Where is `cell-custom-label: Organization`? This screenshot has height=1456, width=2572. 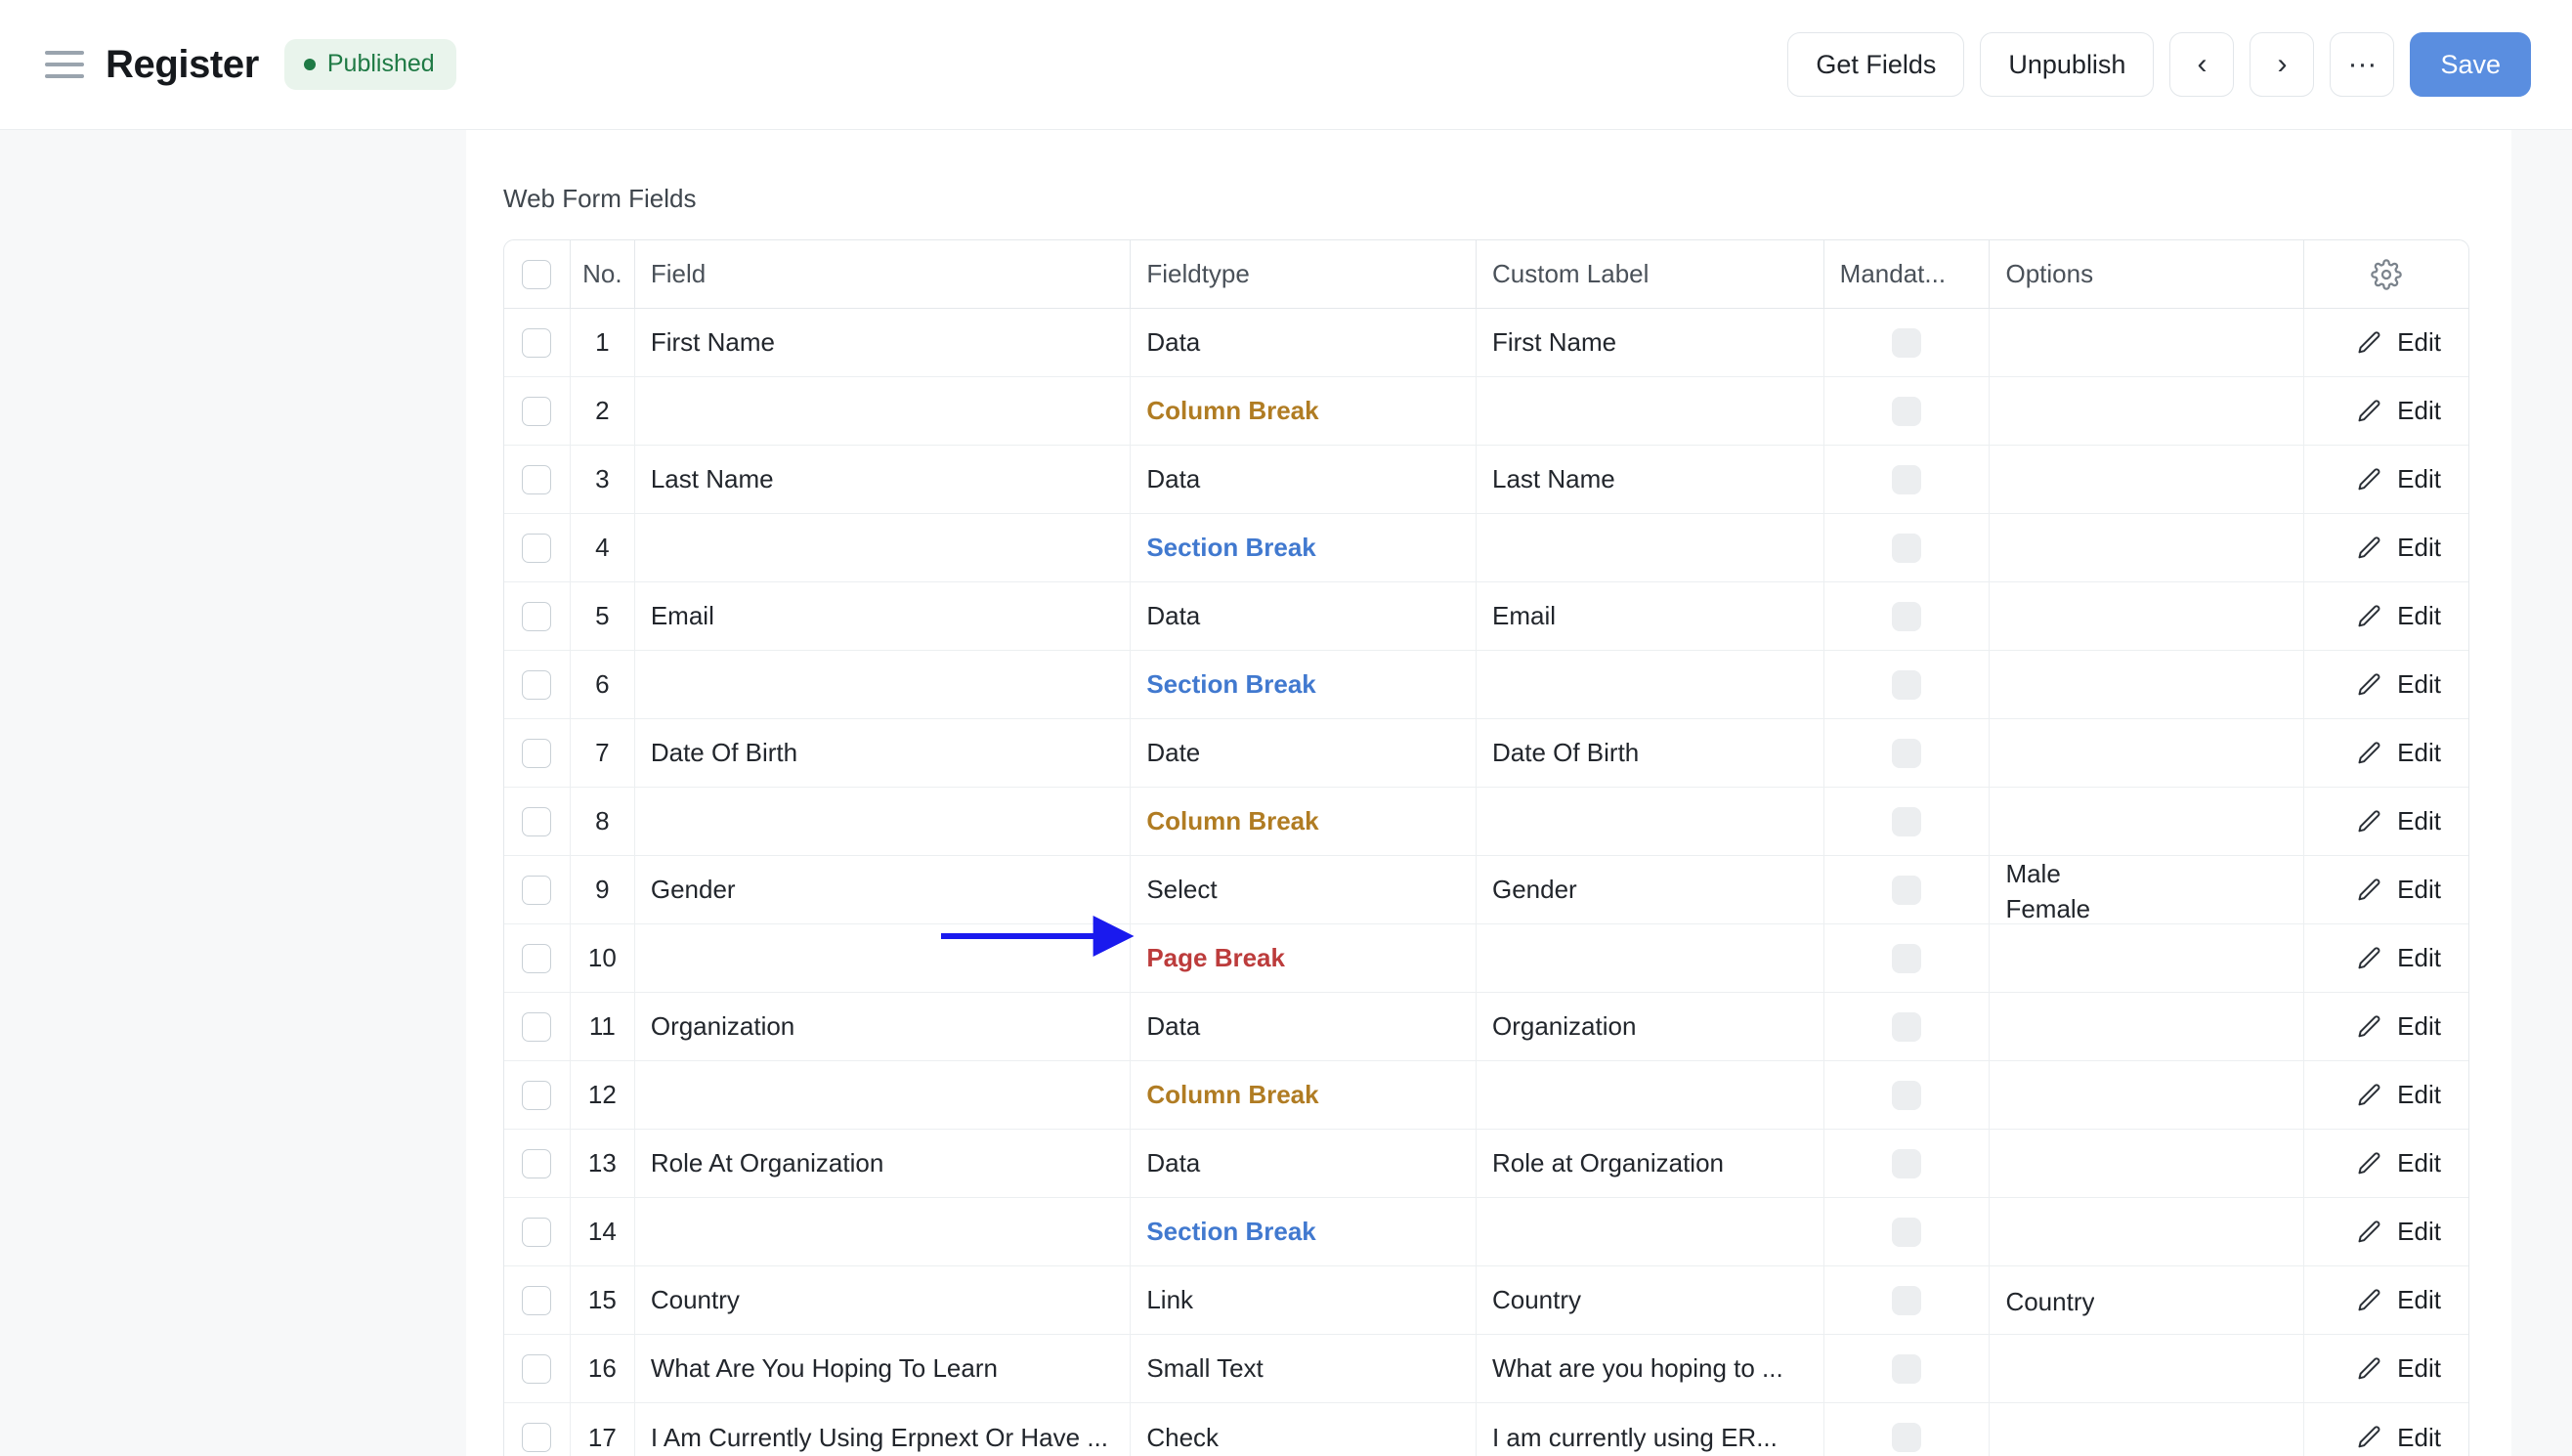
cell-custom-label: Organization is located at coordinates (1651, 1026).